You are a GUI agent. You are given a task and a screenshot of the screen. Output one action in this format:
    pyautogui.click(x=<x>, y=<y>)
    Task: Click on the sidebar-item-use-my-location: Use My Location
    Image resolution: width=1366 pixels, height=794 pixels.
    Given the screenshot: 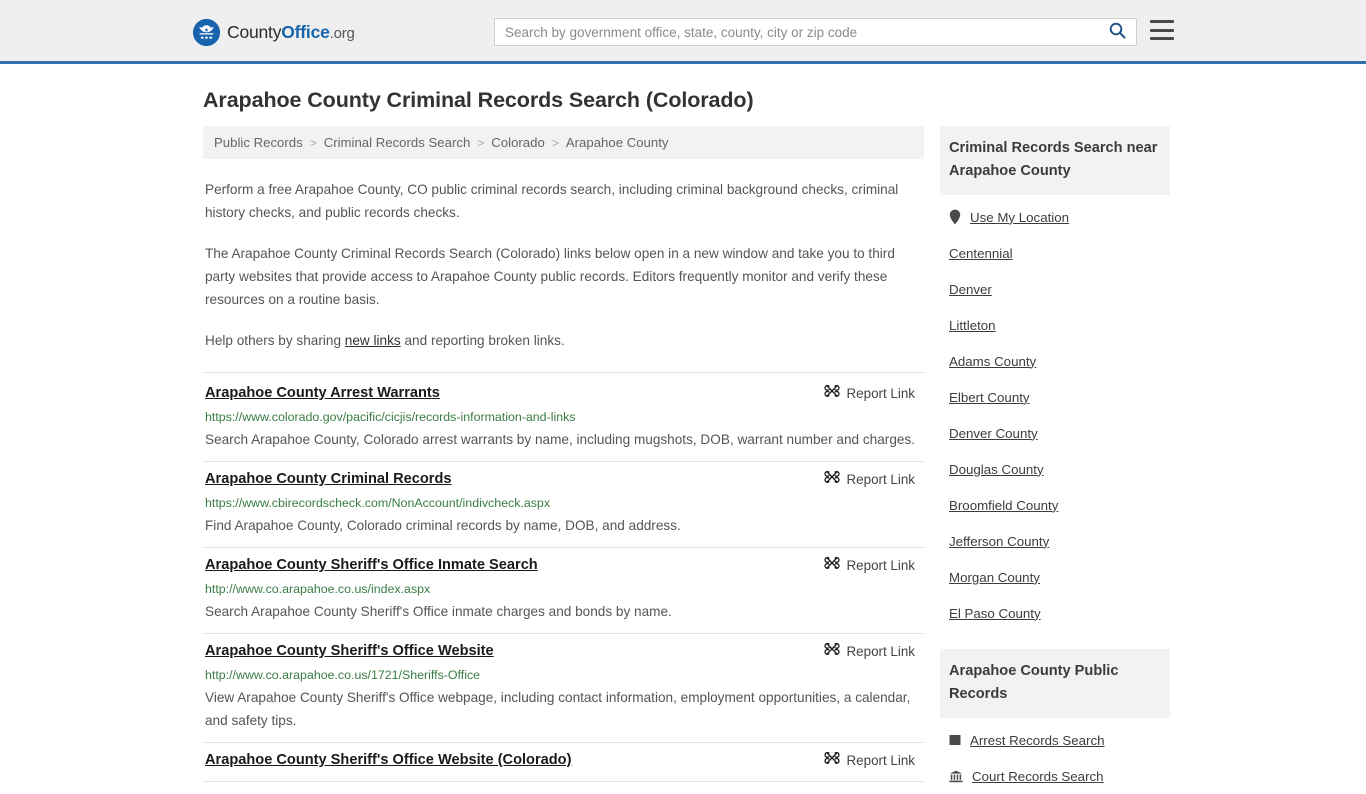 What is the action you would take?
    pyautogui.click(x=1055, y=217)
    